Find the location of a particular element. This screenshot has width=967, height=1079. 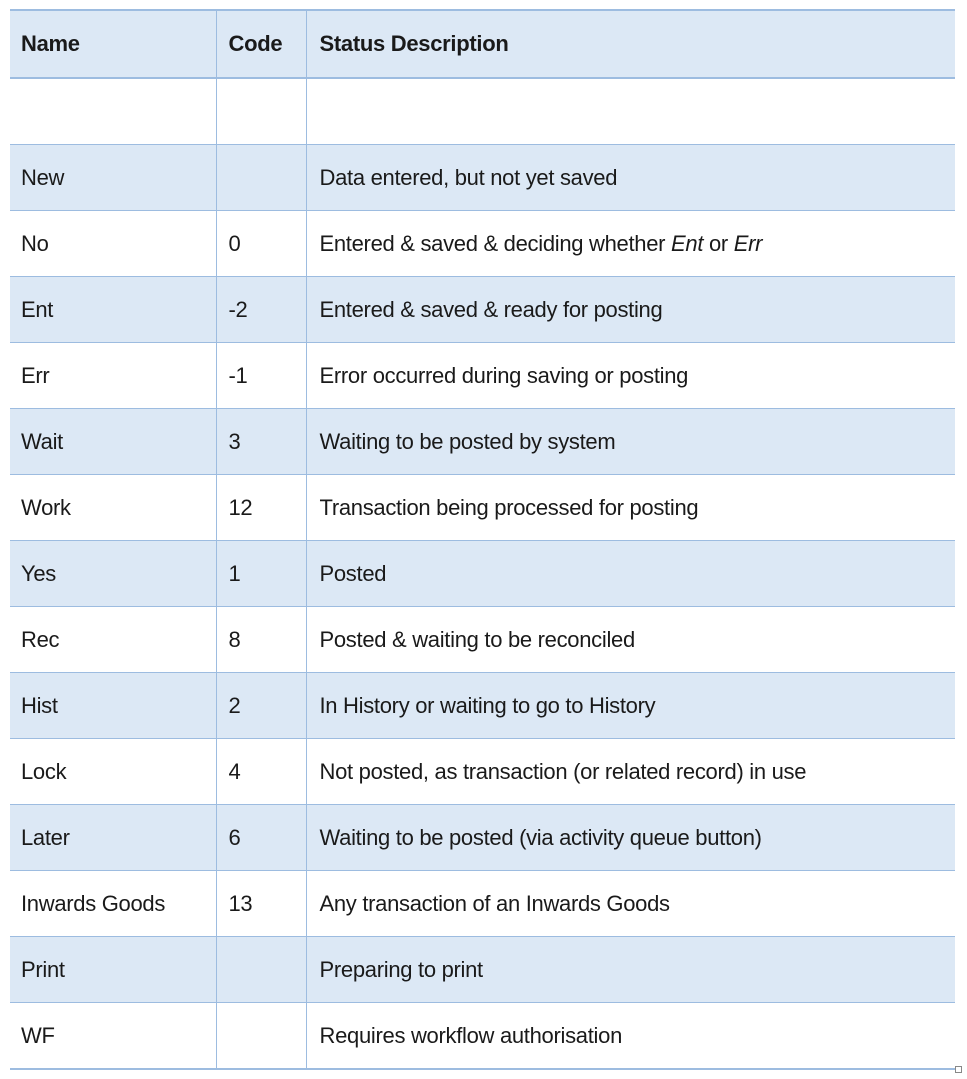

cell-description: In History or waiting to go to History is located at coordinates (630, 705).